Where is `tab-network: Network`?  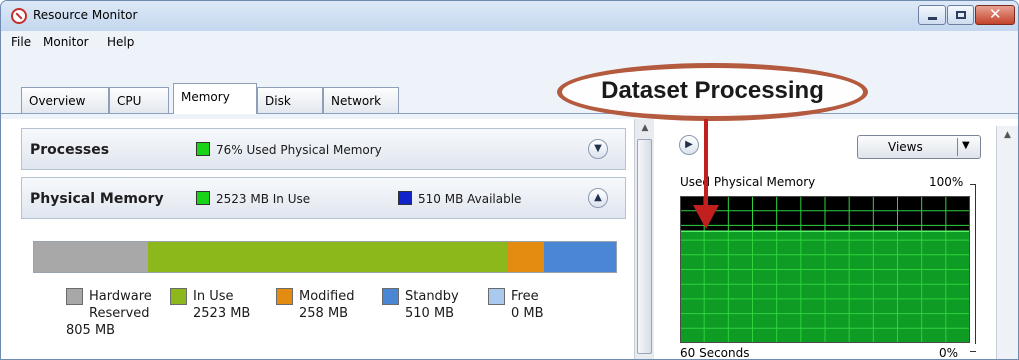 tab-network: Network is located at coordinates (361, 100).